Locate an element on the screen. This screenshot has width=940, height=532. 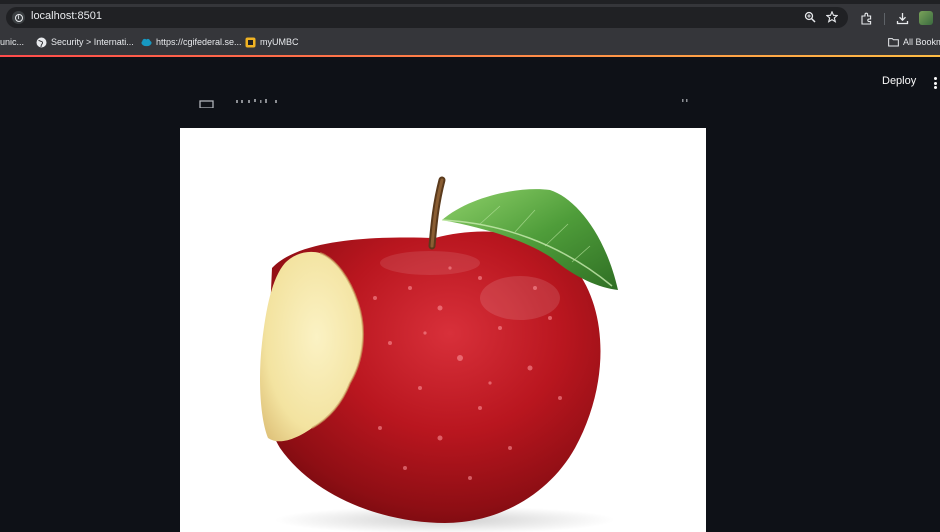
clipped-content-row is located at coordinates (448, 102).